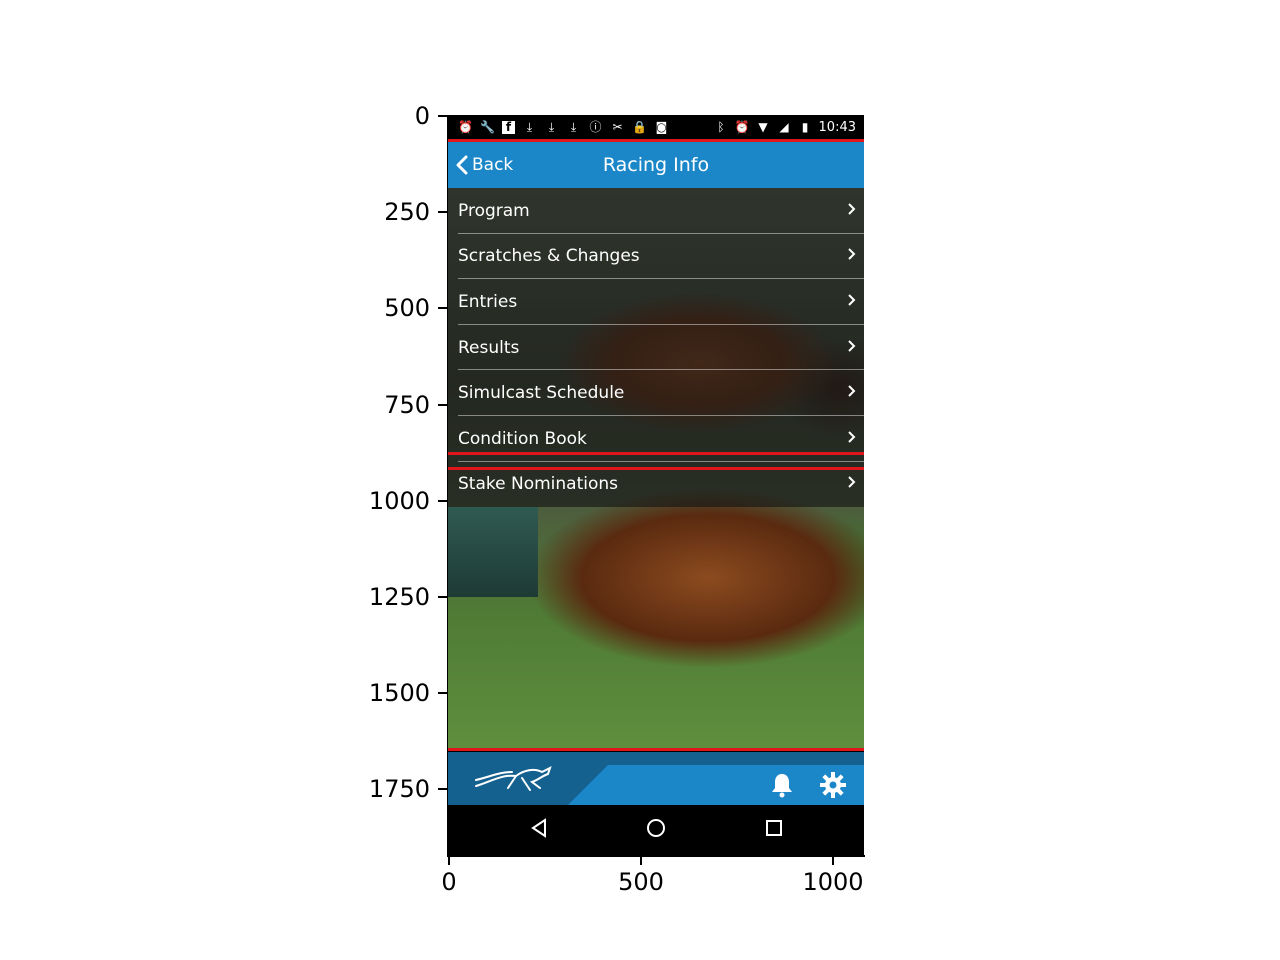 The height and width of the screenshot is (960, 1280). I want to click on back-label: Back, so click(493, 165).